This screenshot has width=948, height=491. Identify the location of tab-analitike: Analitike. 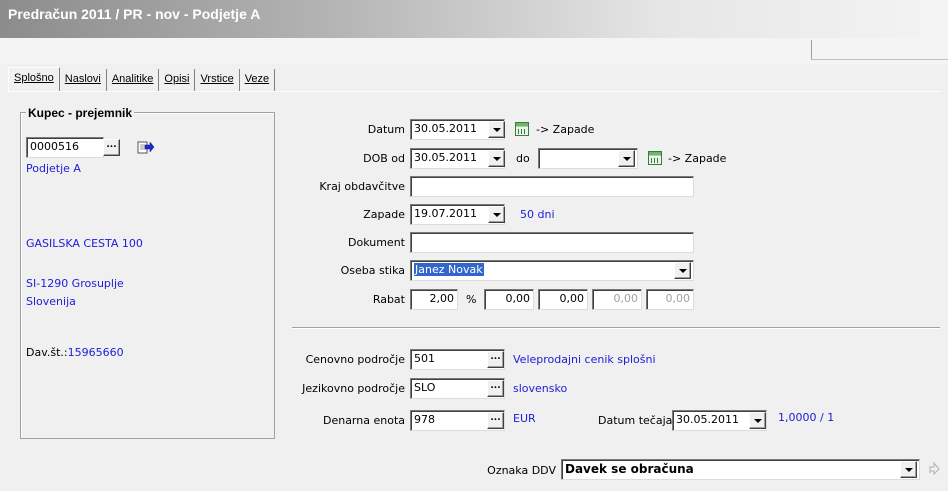
(133, 80).